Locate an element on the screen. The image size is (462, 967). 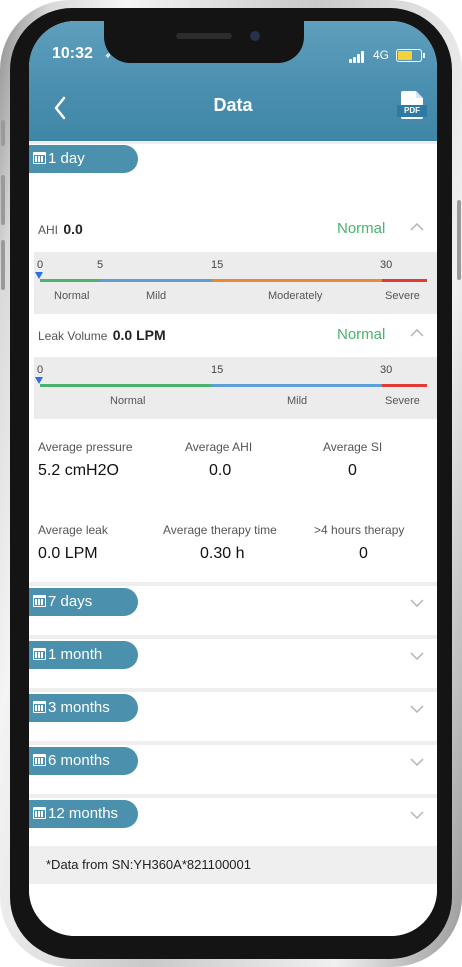
pdf-icon is located at coordinates (419, 94).